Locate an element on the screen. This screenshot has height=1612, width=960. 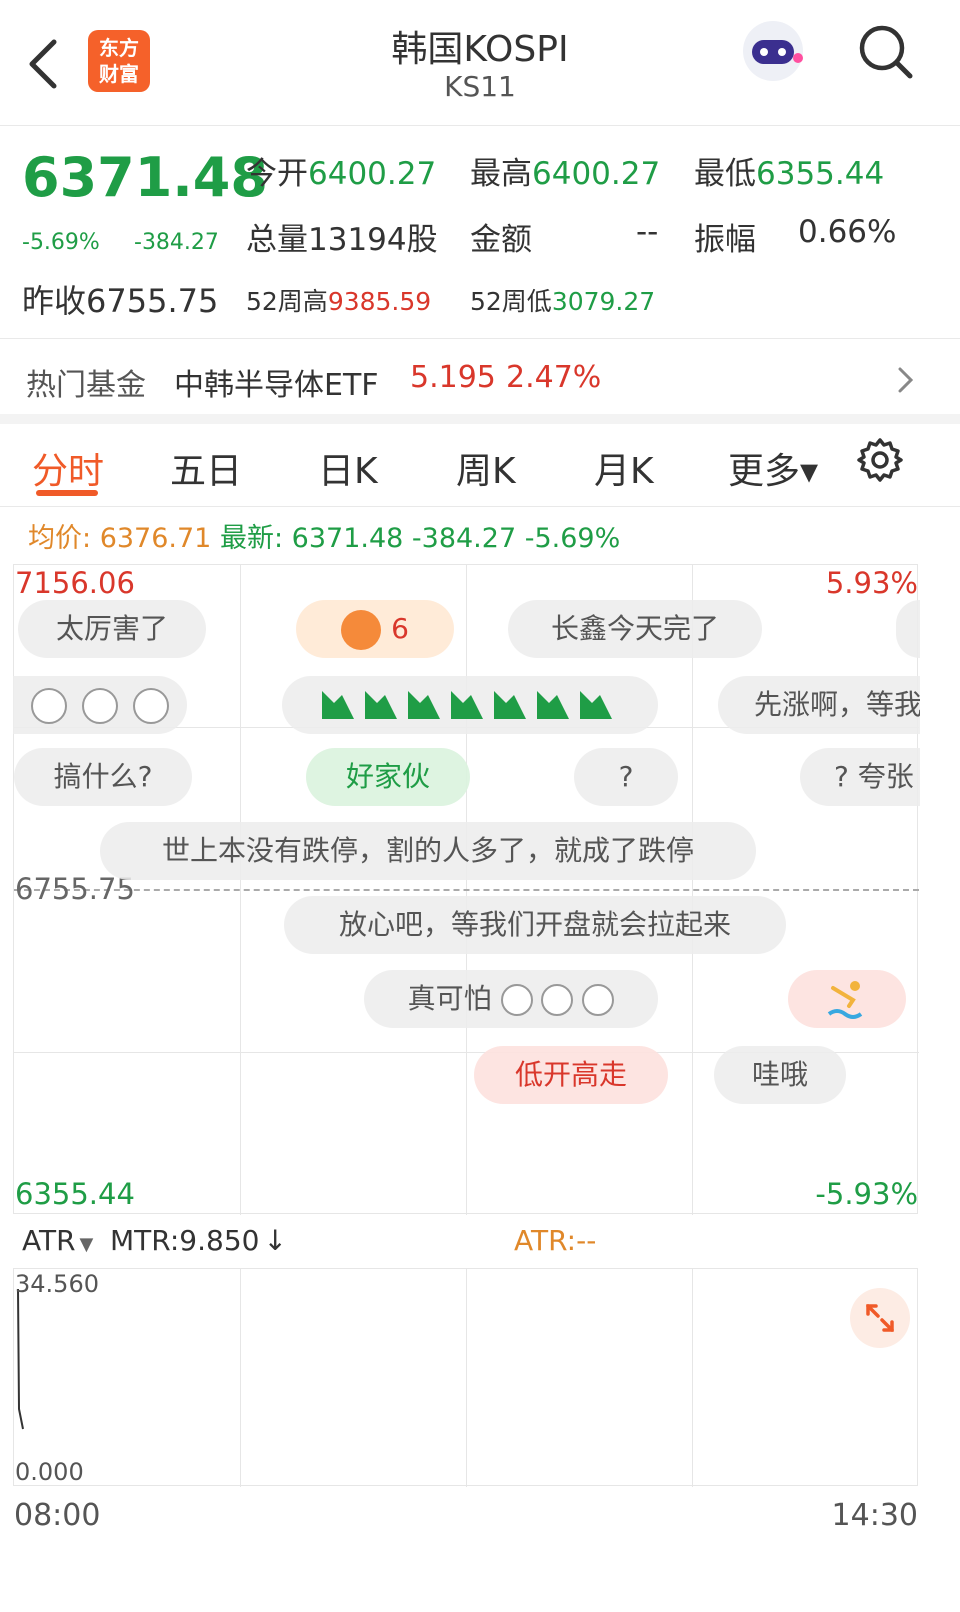
tab-five-day: 五日 is located at coordinates (206, 468).